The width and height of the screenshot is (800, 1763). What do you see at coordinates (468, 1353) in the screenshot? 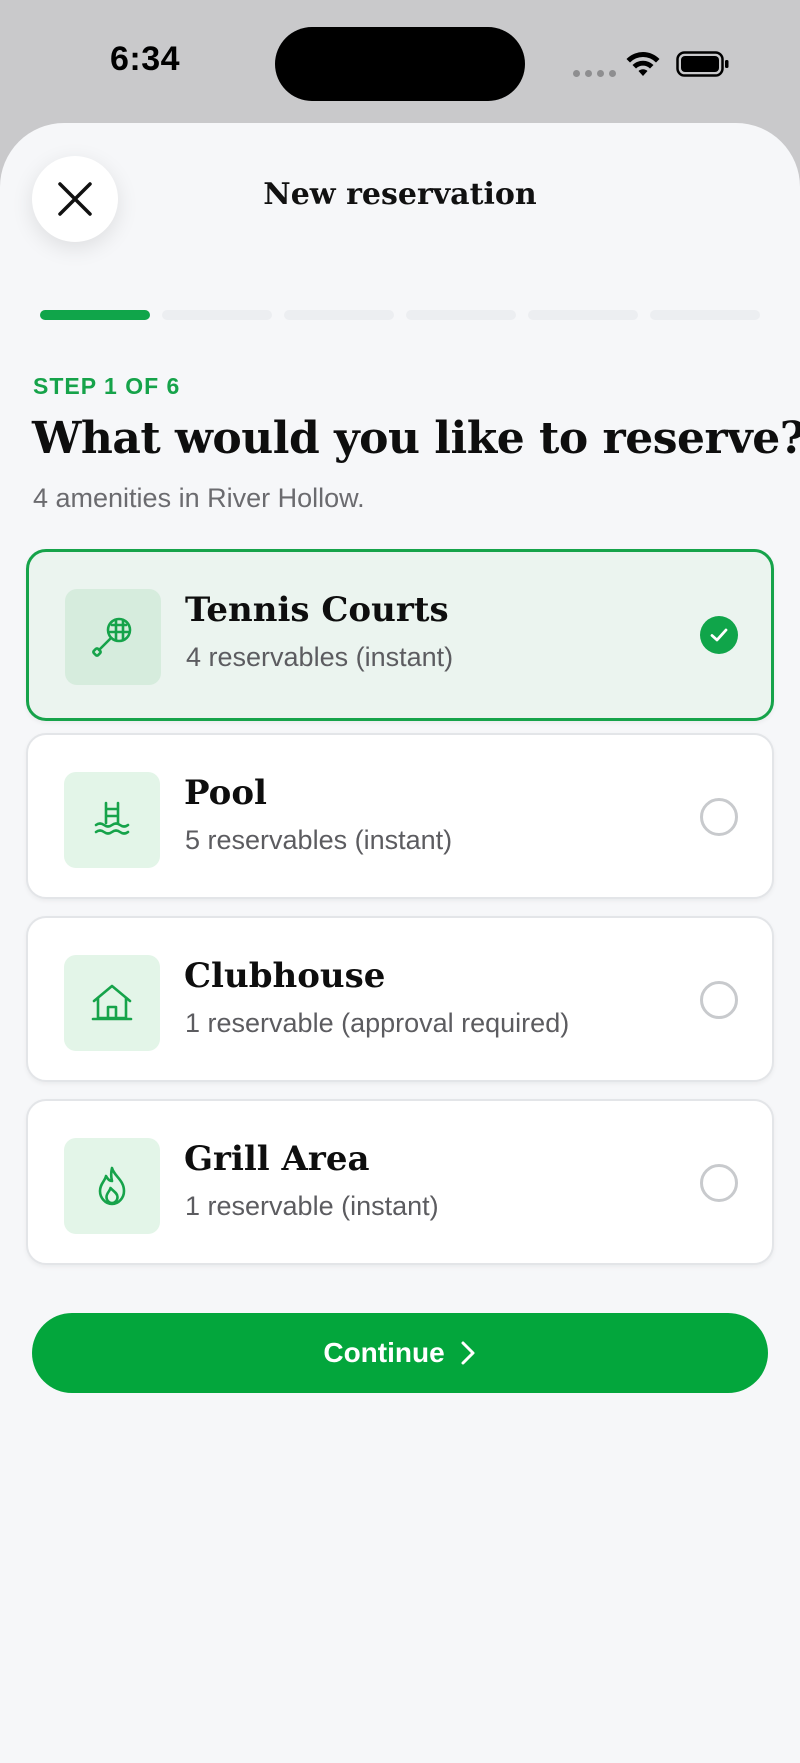
I see `chevron-right-icon` at bounding box center [468, 1353].